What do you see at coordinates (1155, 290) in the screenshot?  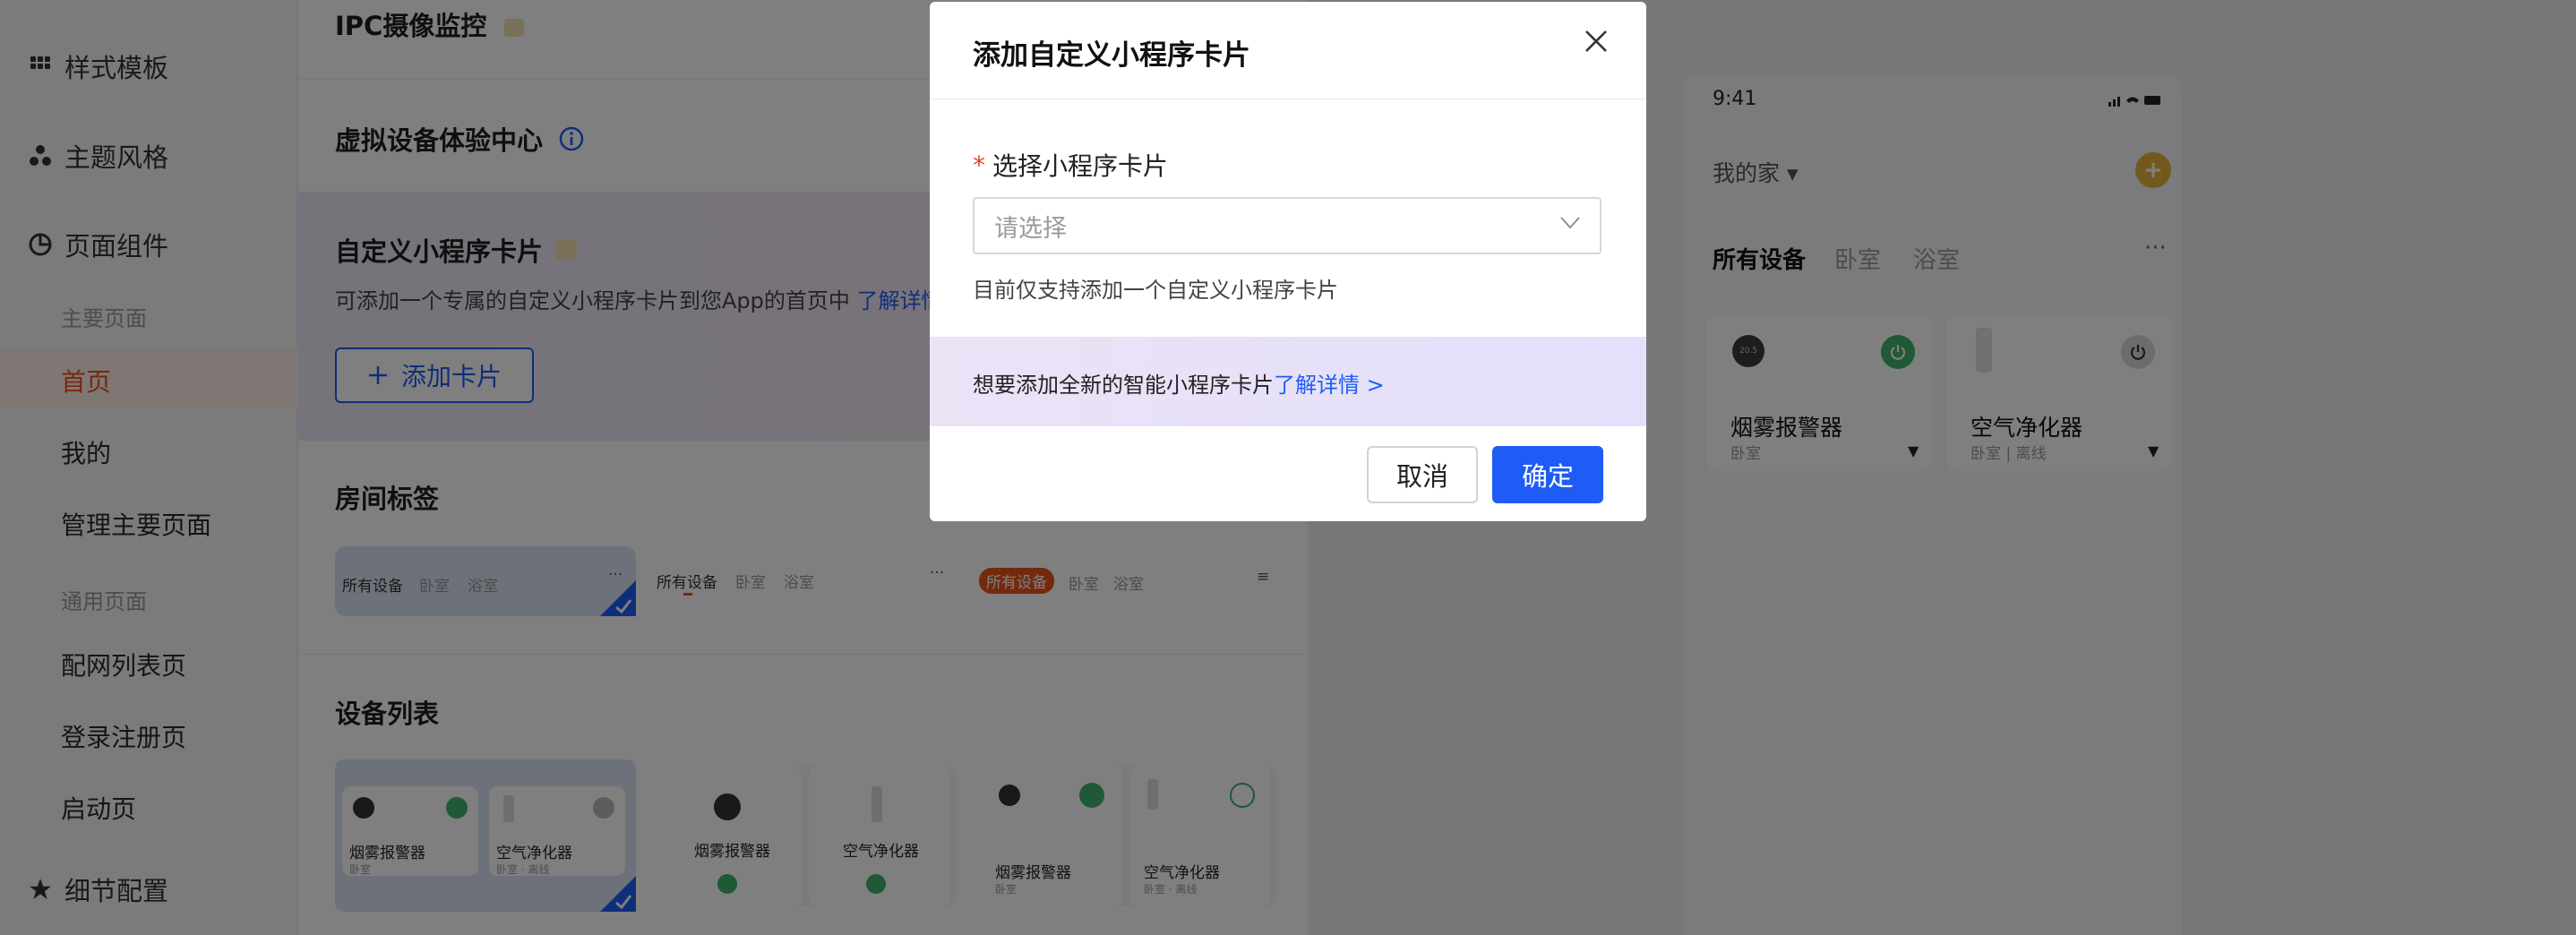 I see `field-hint: 目前仅支持添加一个自定义小程序卡片` at bounding box center [1155, 290].